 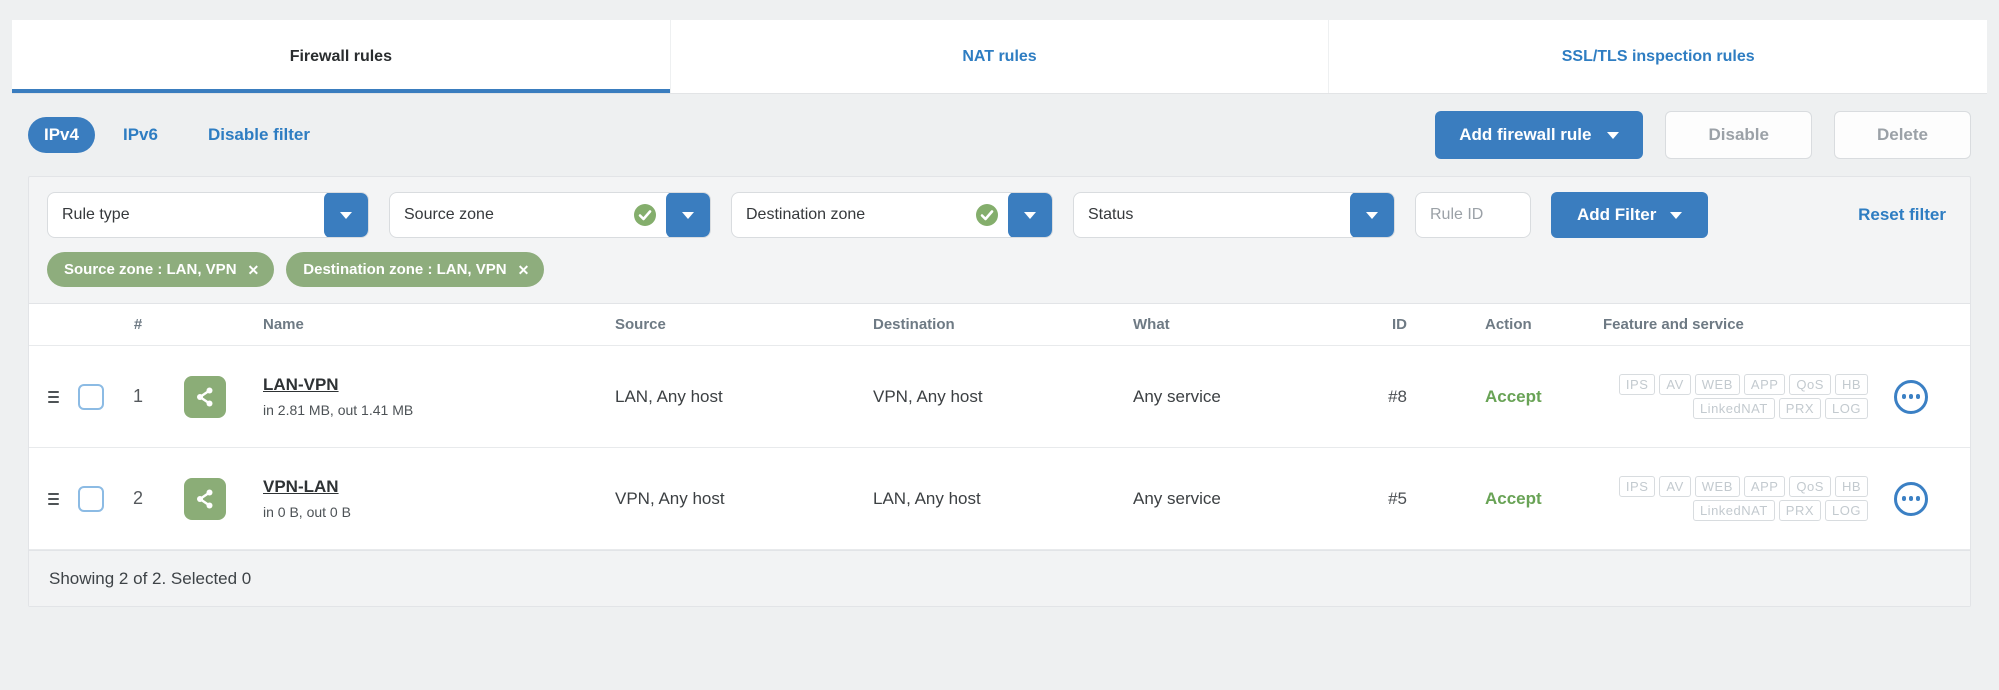 I want to click on header-what: What, so click(x=1151, y=324).